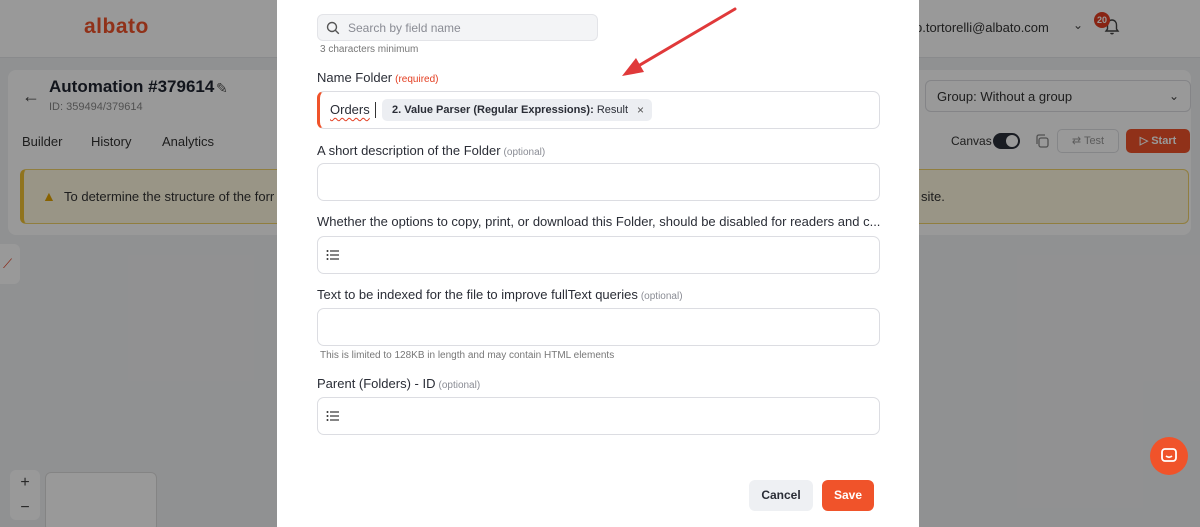 The width and height of the screenshot is (1200, 527). I want to click on annotation-arrow-icon, so click(679, 41).